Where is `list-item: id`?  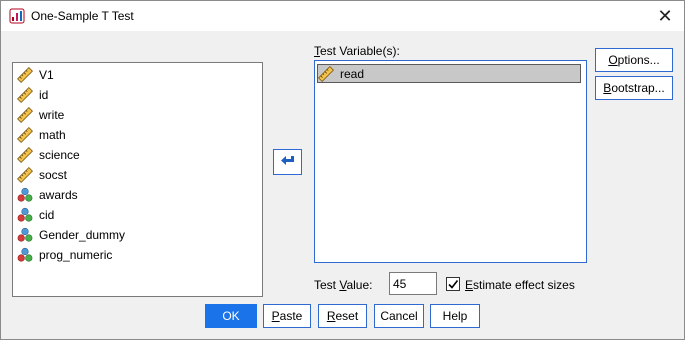 list-item: id is located at coordinates (32, 94).